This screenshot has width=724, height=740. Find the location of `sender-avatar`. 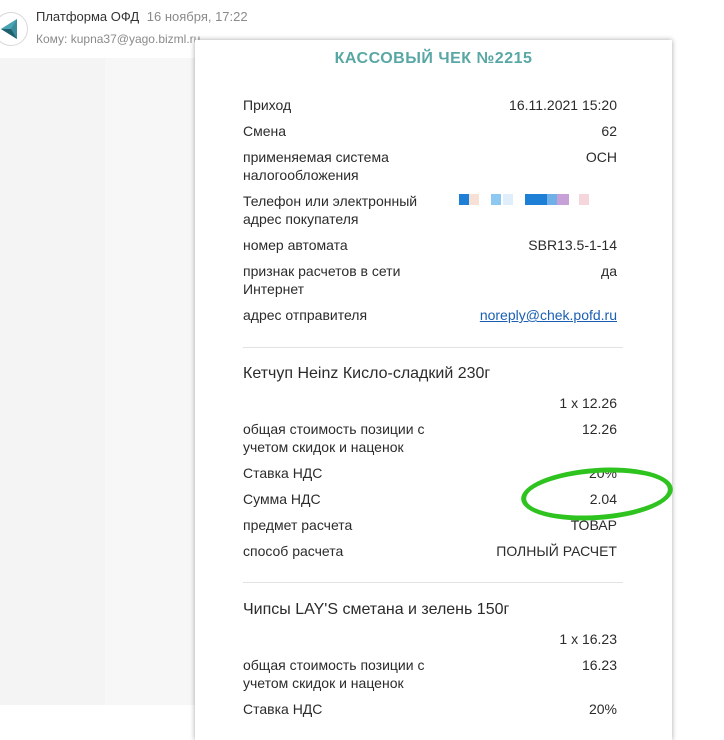

sender-avatar is located at coordinates (14, 29).